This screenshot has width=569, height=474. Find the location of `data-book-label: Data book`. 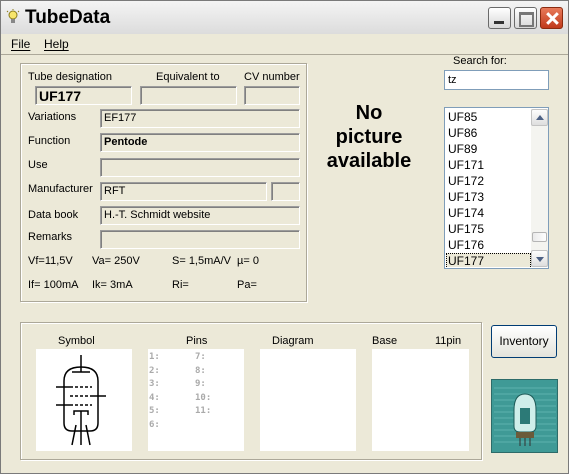

data-book-label: Data book is located at coordinates (53, 215).